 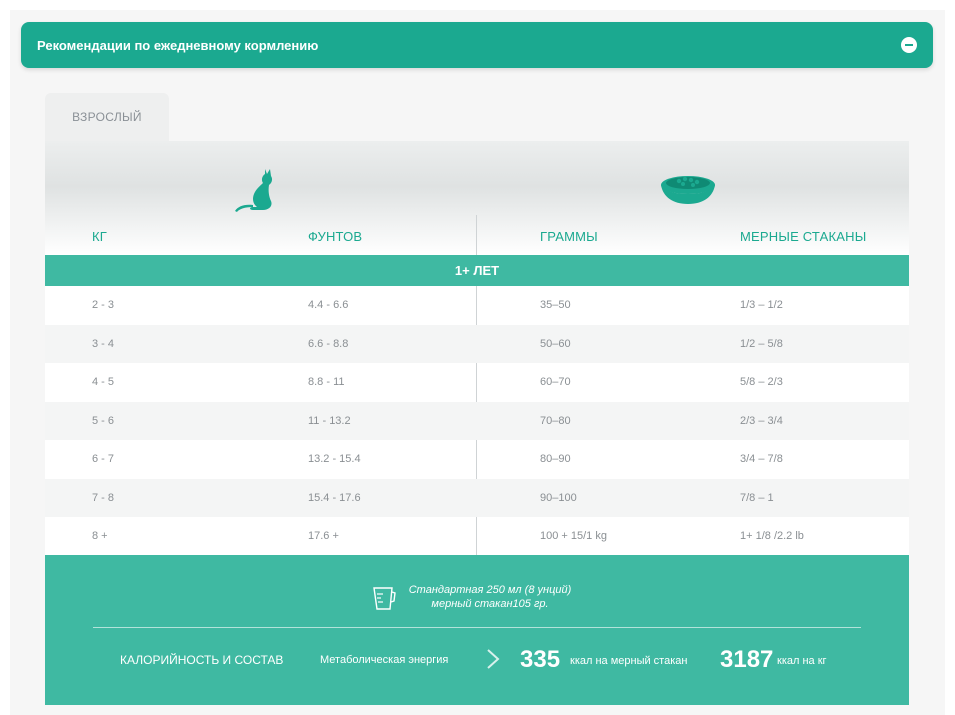 What do you see at coordinates (573, 536) in the screenshot?
I see `cell-grams: 100 + 15/1 kg` at bounding box center [573, 536].